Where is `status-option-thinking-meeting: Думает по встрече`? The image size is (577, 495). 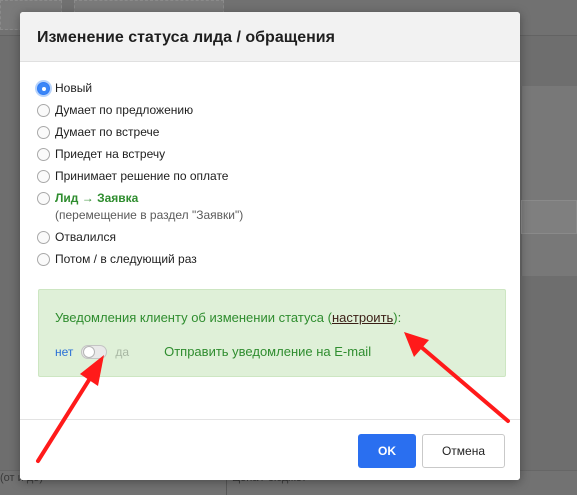 status-option-thinking-meeting: Думает по встрече is located at coordinates (140, 135).